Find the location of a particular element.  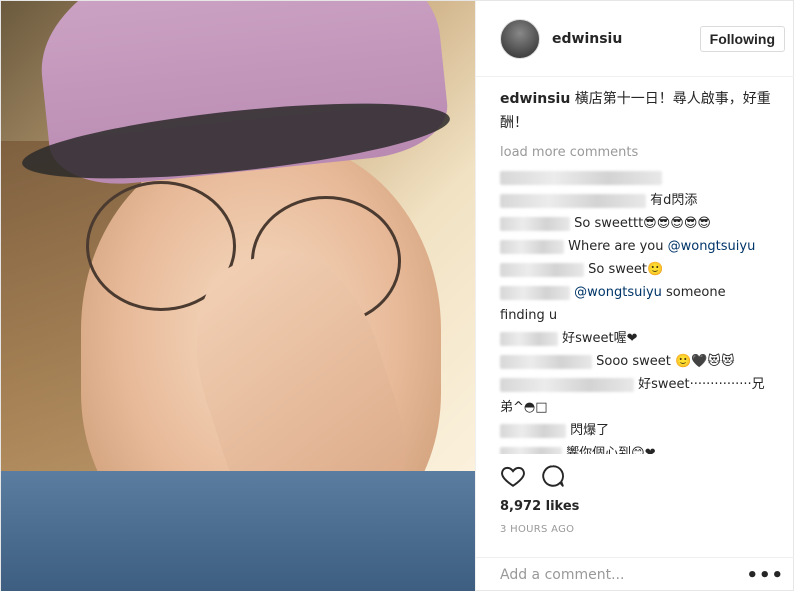

comment-item is located at coordinates (635, 177).